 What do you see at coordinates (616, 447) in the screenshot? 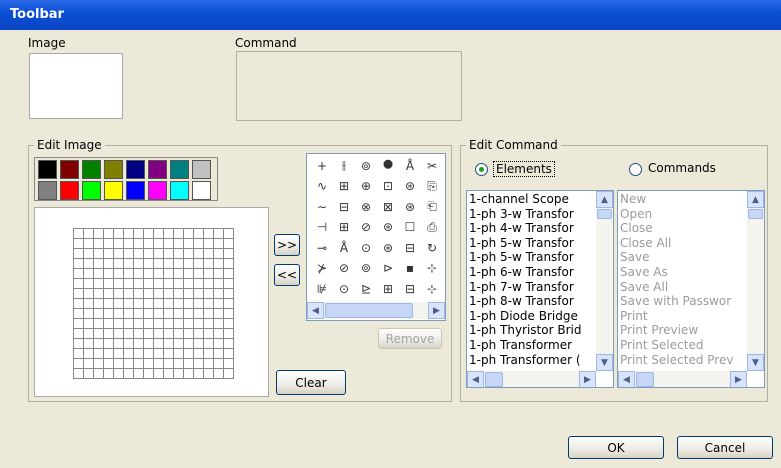
I see `ok-button: OK` at bounding box center [616, 447].